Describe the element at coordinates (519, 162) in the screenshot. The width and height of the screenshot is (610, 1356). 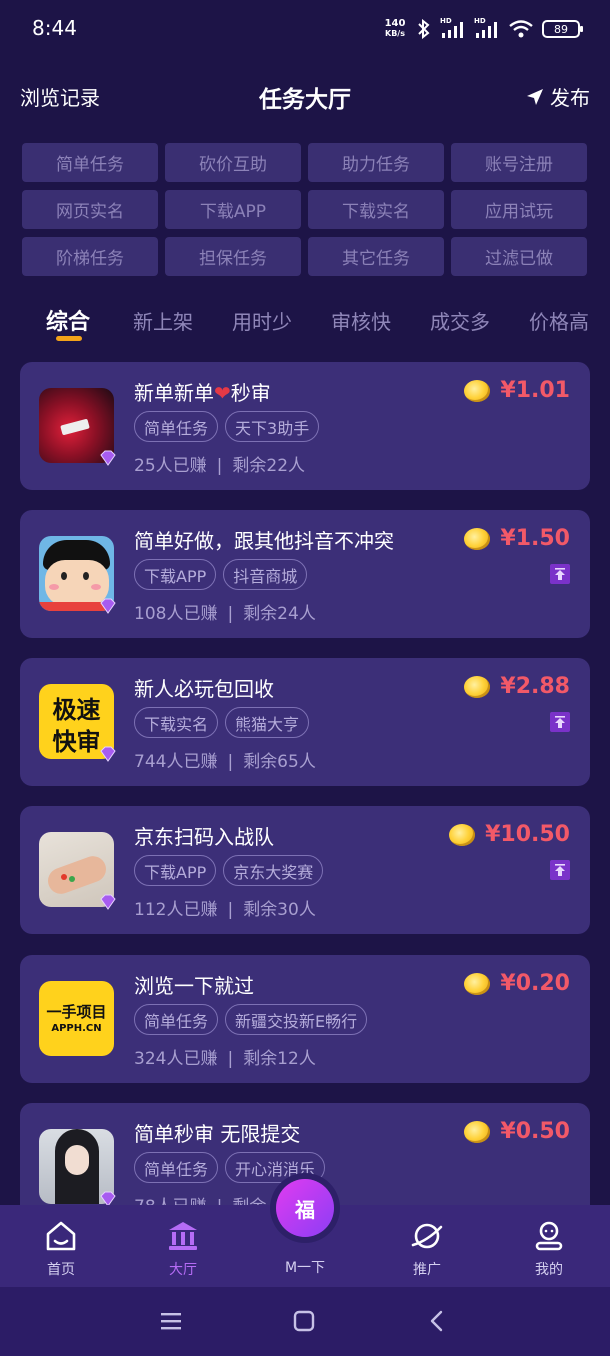
I see `category-button: 账号注册` at that location.